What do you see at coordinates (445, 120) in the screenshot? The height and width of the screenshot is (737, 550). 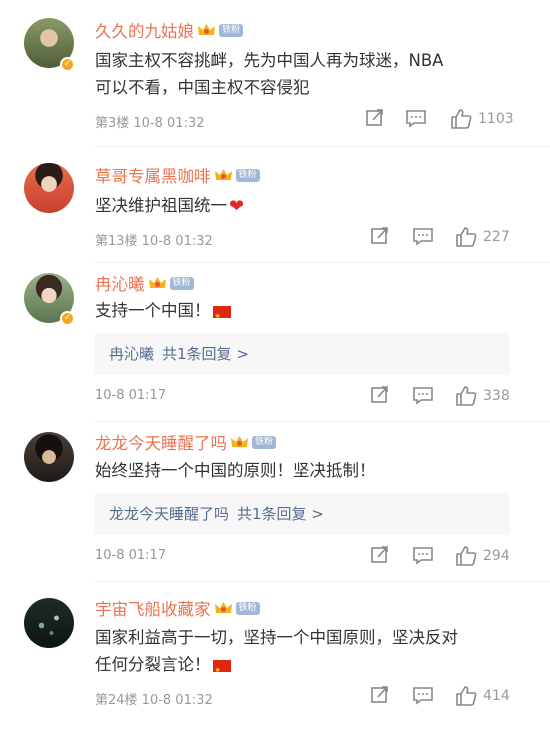 I see `action-bar: 1103` at bounding box center [445, 120].